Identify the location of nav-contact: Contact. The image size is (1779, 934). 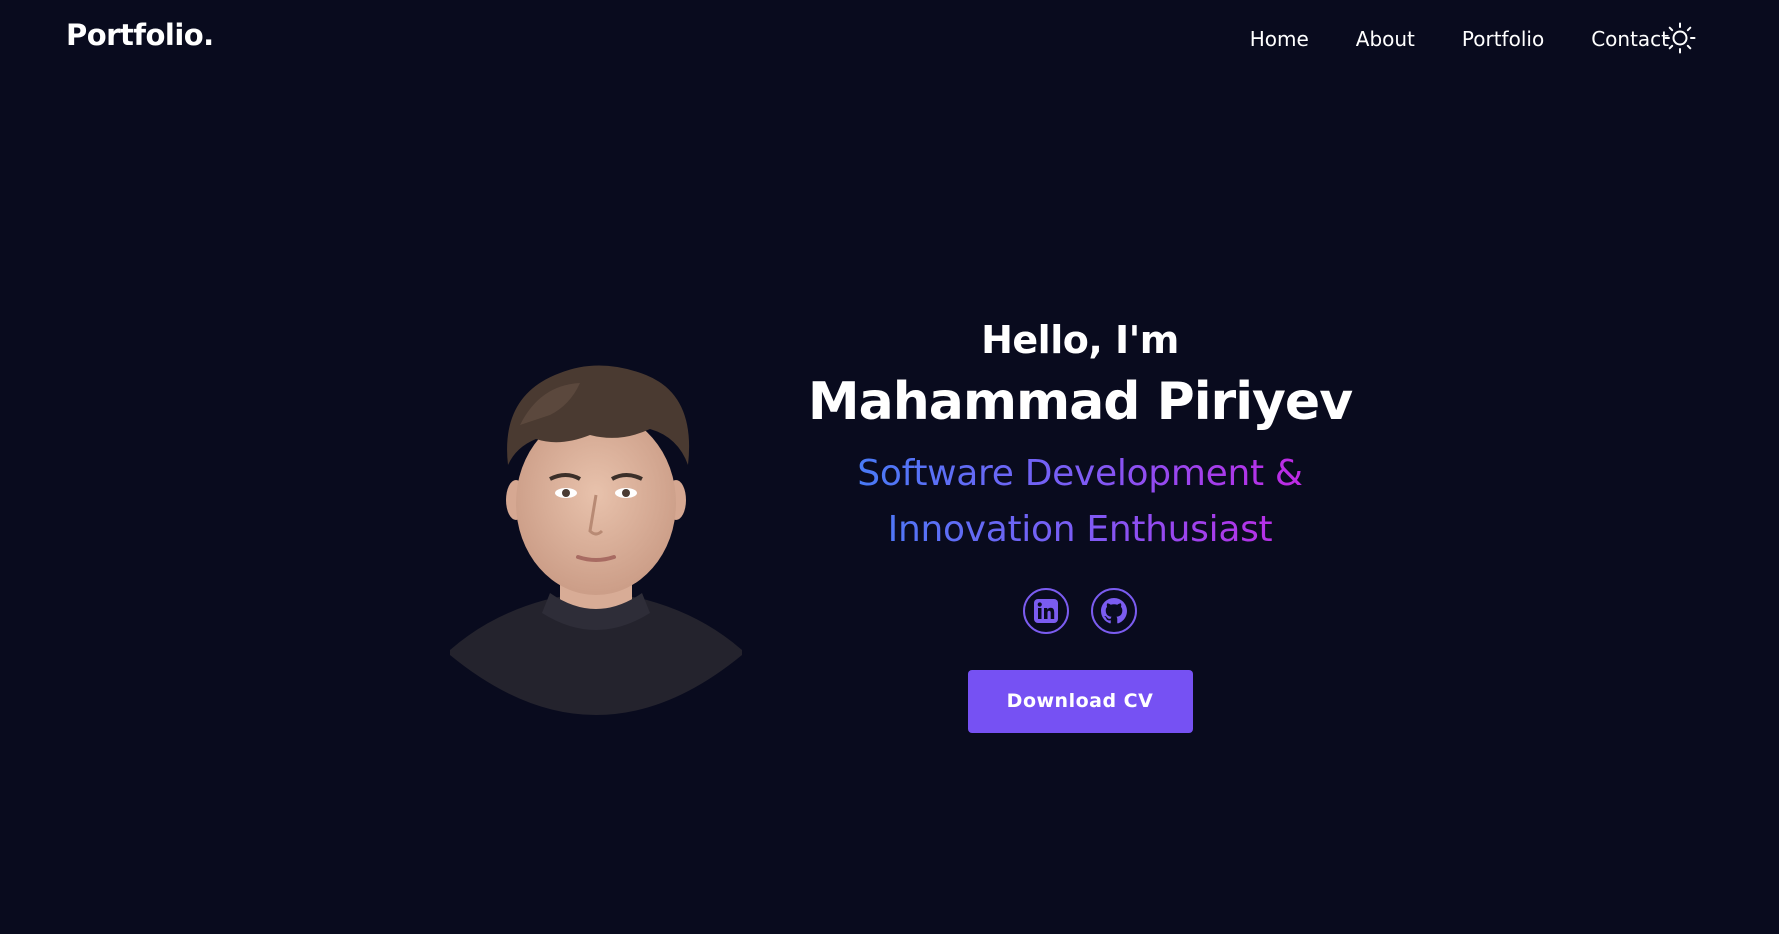
(1630, 39).